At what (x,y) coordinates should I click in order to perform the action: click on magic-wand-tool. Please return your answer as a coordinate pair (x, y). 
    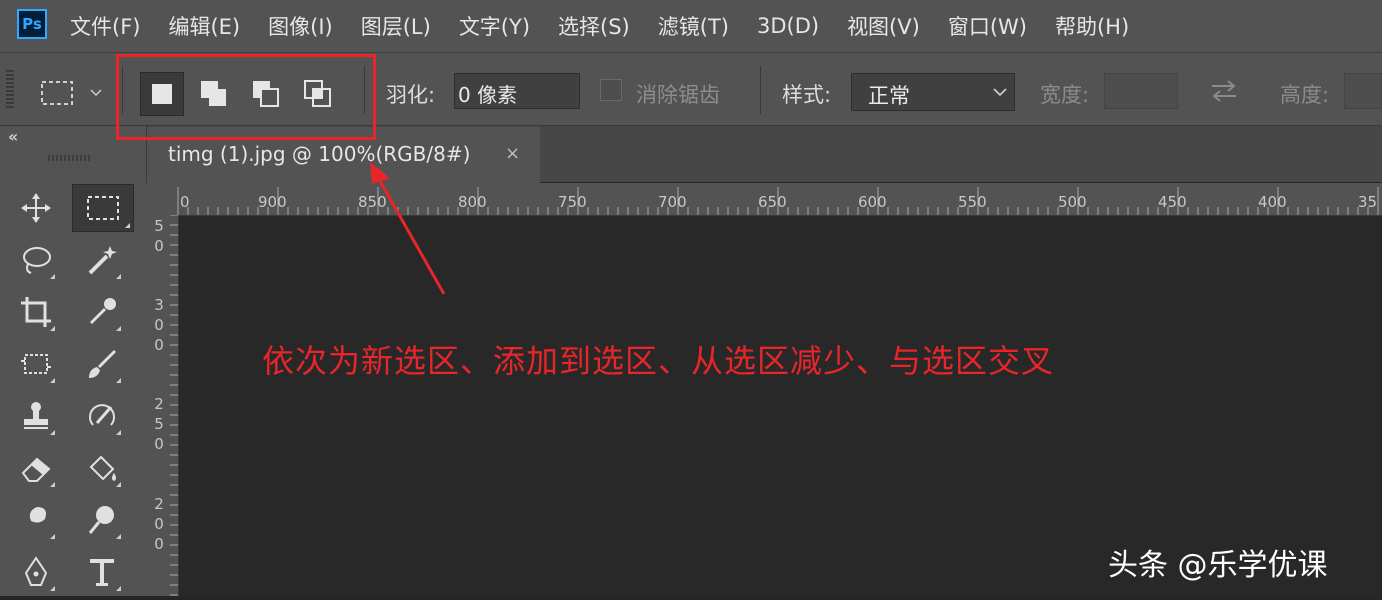
    Looking at the image, I should click on (102, 260).